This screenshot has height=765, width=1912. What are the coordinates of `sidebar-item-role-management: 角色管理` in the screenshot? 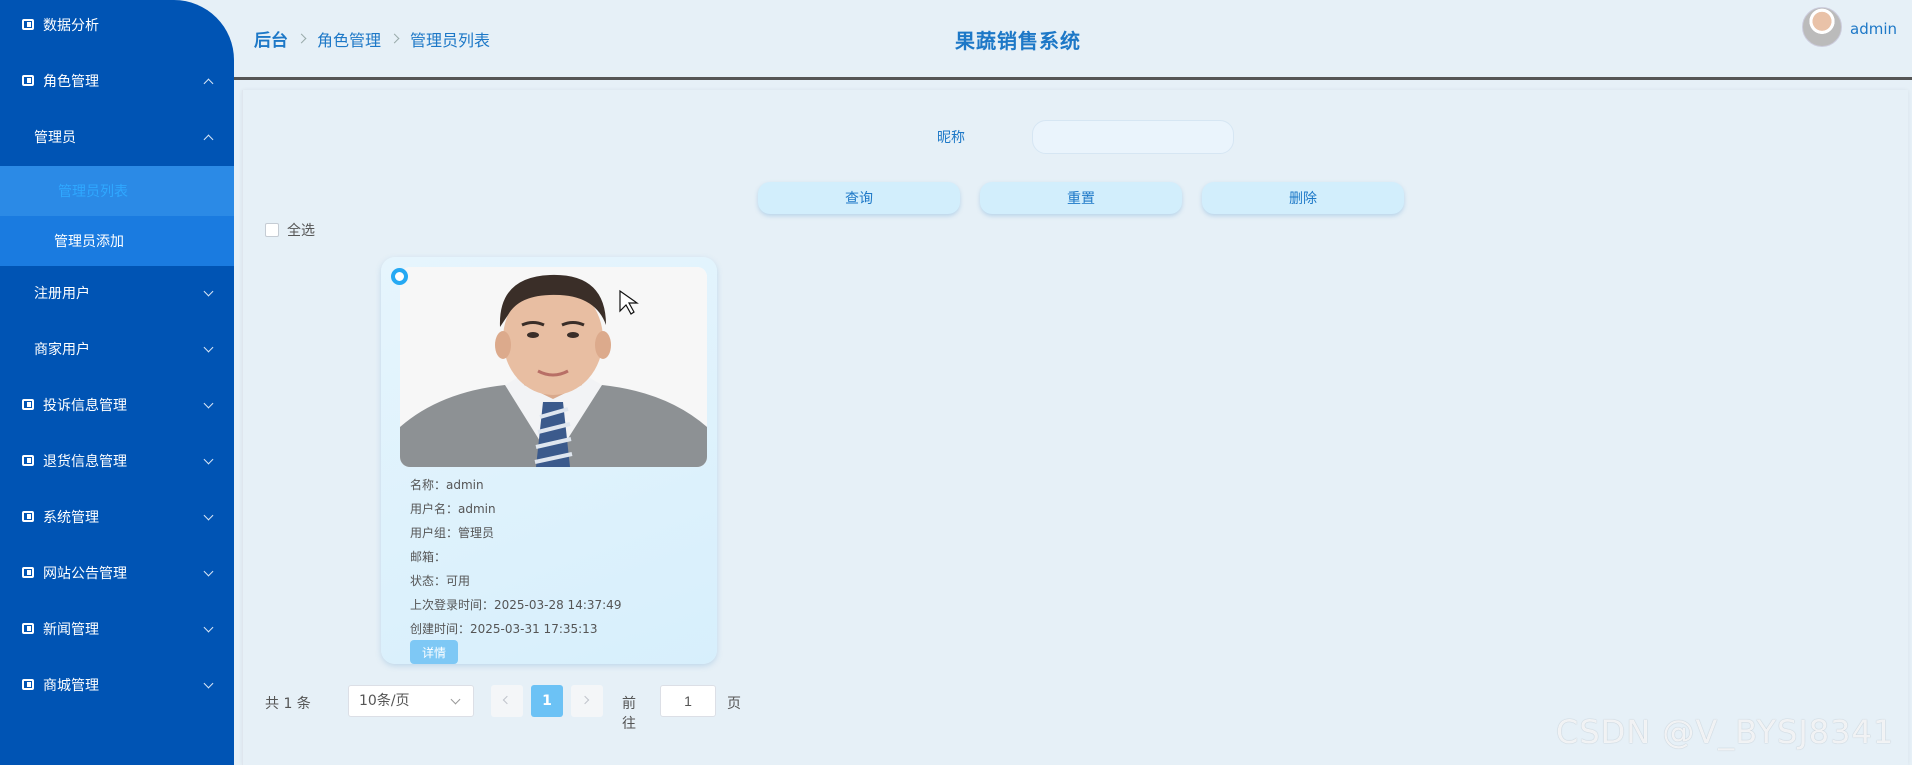 It's located at (117, 81).